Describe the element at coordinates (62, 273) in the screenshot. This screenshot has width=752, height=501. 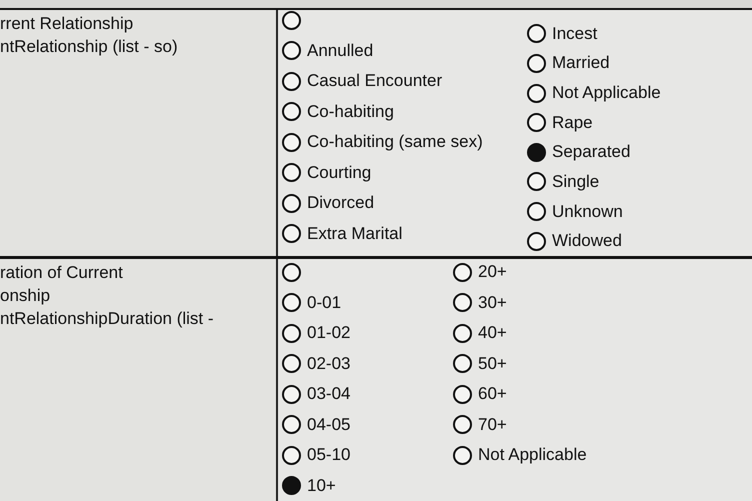
I see `field-label: ration of Current` at that location.